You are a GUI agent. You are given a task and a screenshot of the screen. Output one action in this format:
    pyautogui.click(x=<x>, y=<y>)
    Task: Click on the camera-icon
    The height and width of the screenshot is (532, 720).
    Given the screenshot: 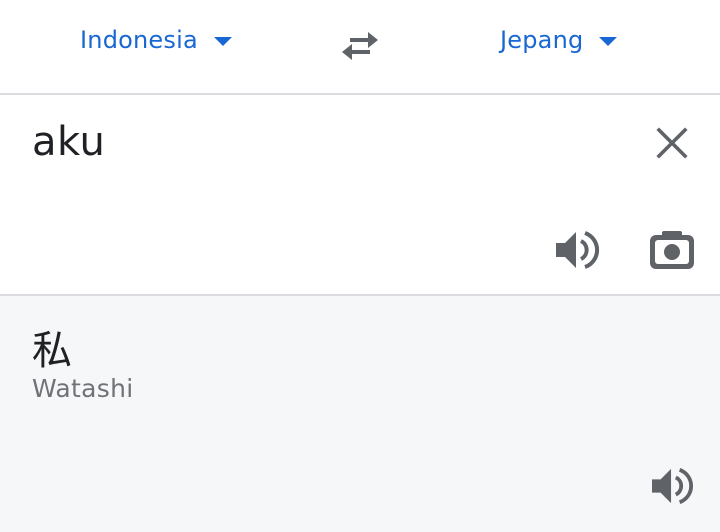 What is the action you would take?
    pyautogui.click(x=672, y=250)
    